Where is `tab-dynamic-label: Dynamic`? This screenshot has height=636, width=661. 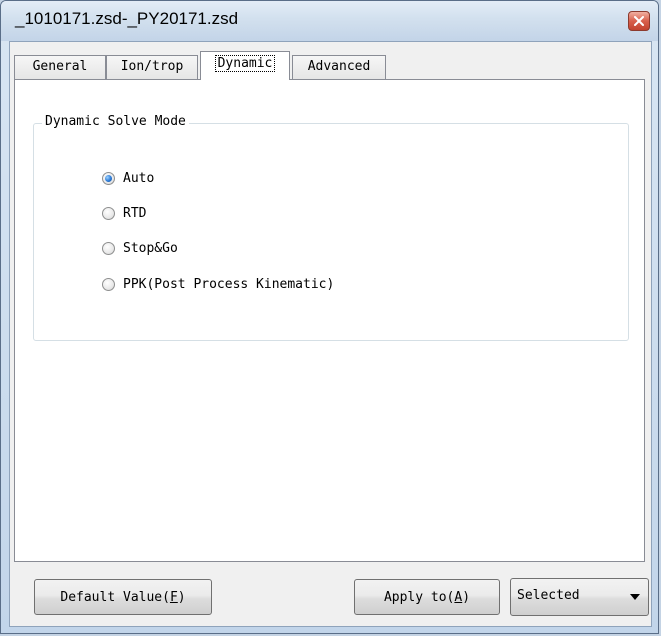 tab-dynamic-label: Dynamic is located at coordinates (245, 63).